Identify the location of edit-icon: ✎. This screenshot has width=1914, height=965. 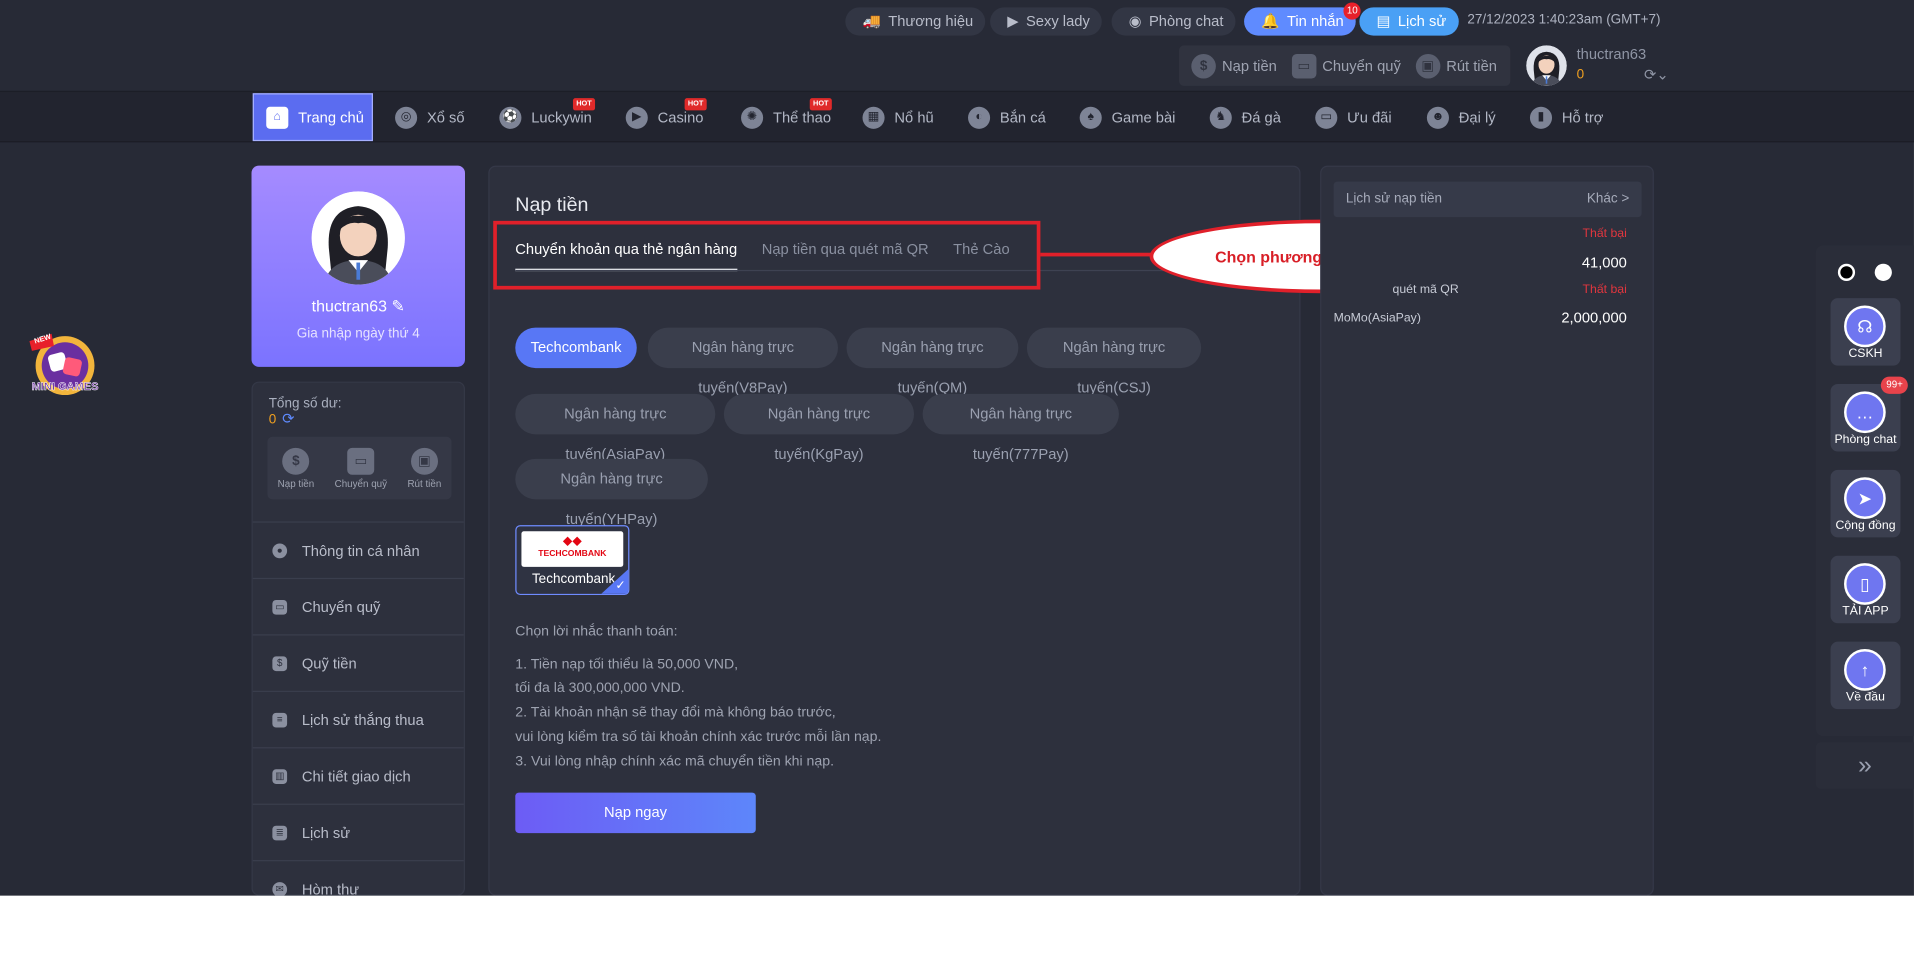
(397, 306).